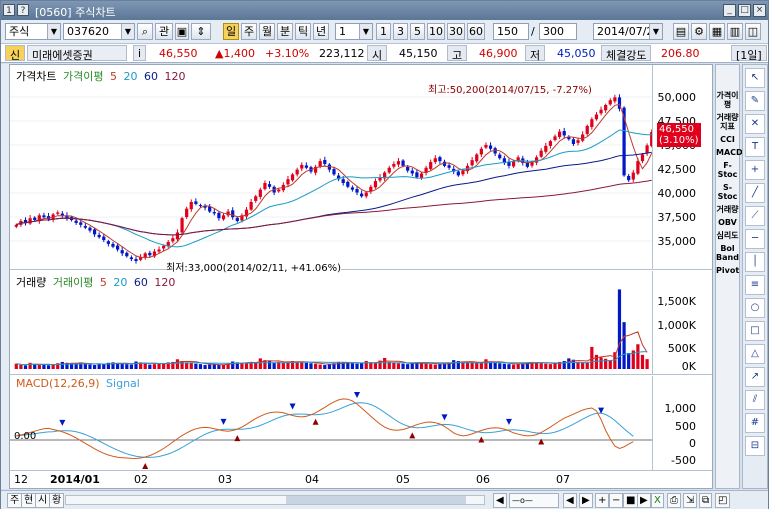 The height and width of the screenshot is (509, 769). Describe the element at coordinates (755, 377) in the screenshot. I see `arrow-icon: ↗` at that location.